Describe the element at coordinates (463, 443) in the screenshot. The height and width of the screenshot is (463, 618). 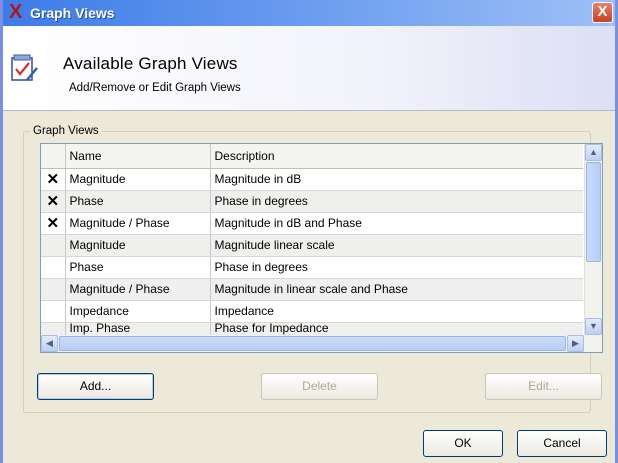
I see `ok-button: OK` at that location.